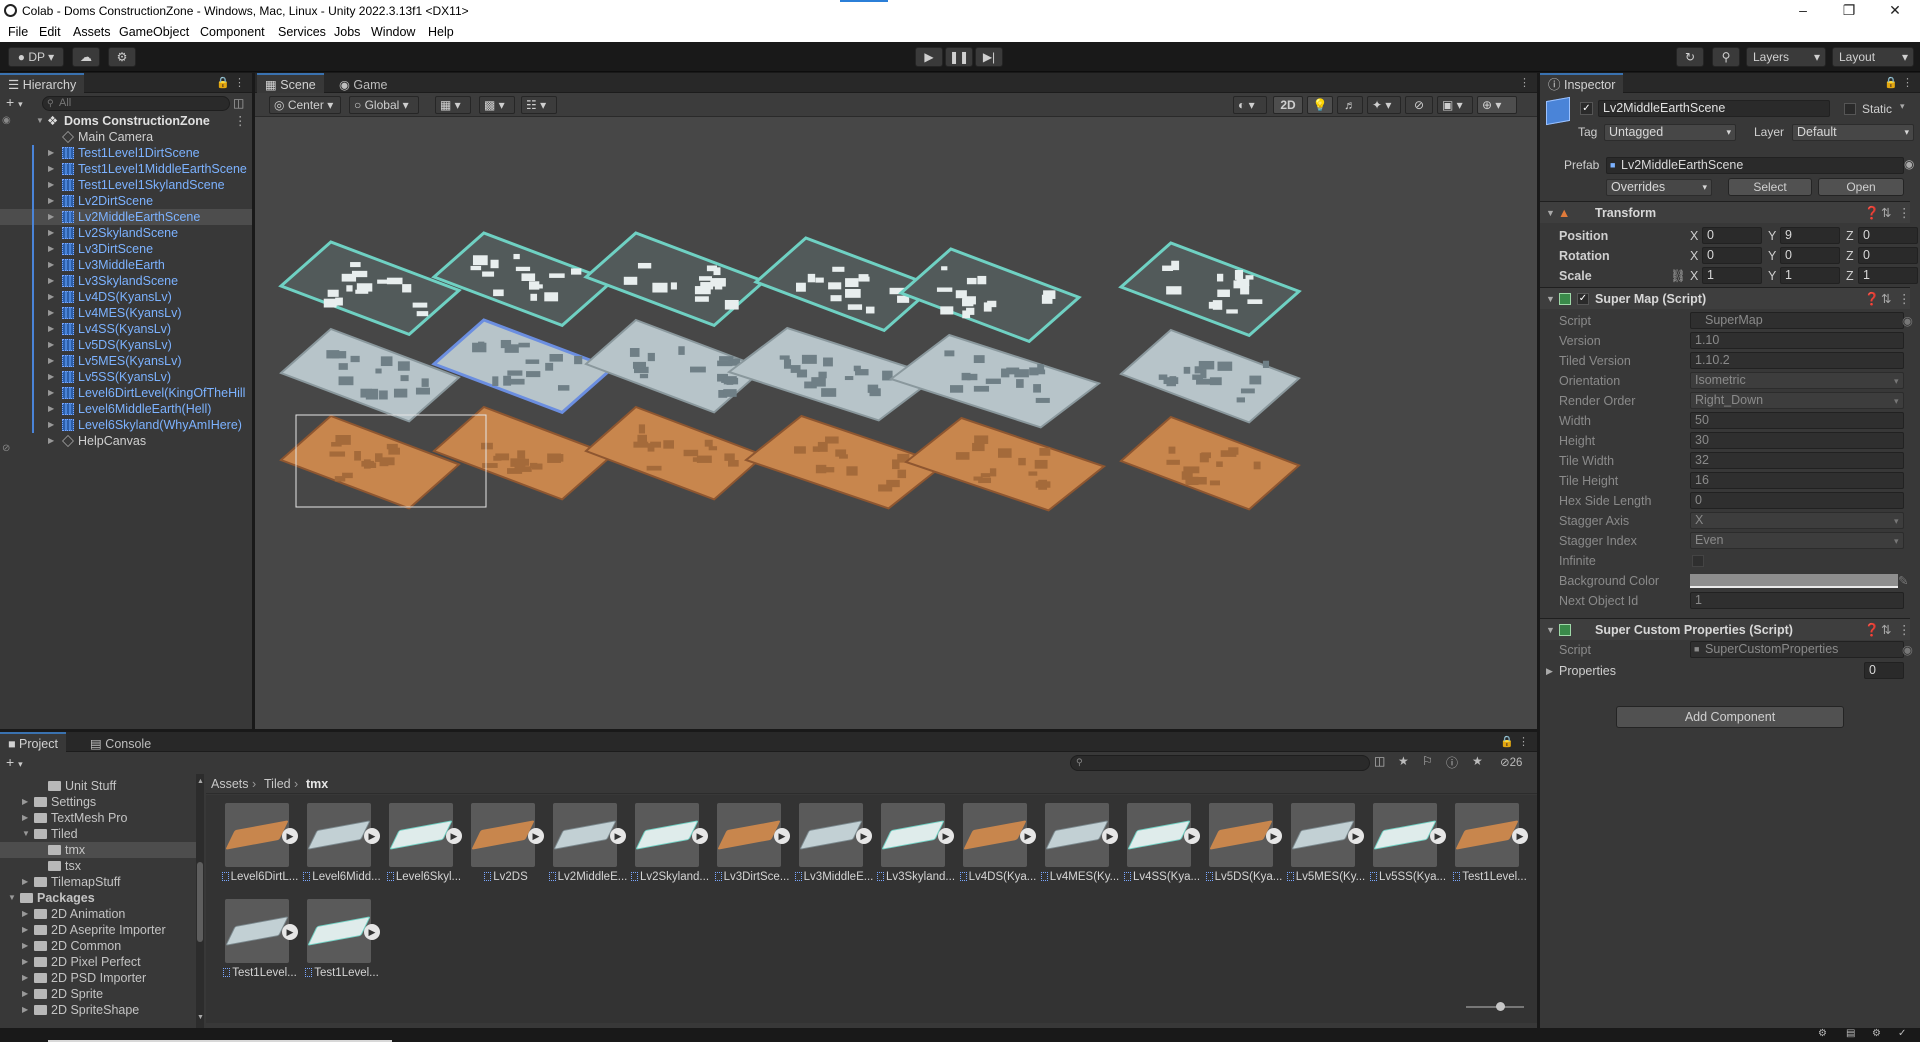 The height and width of the screenshot is (1042, 1920). What do you see at coordinates (1888, 275) in the screenshot?
I see `scale-z-field: 1` at bounding box center [1888, 275].